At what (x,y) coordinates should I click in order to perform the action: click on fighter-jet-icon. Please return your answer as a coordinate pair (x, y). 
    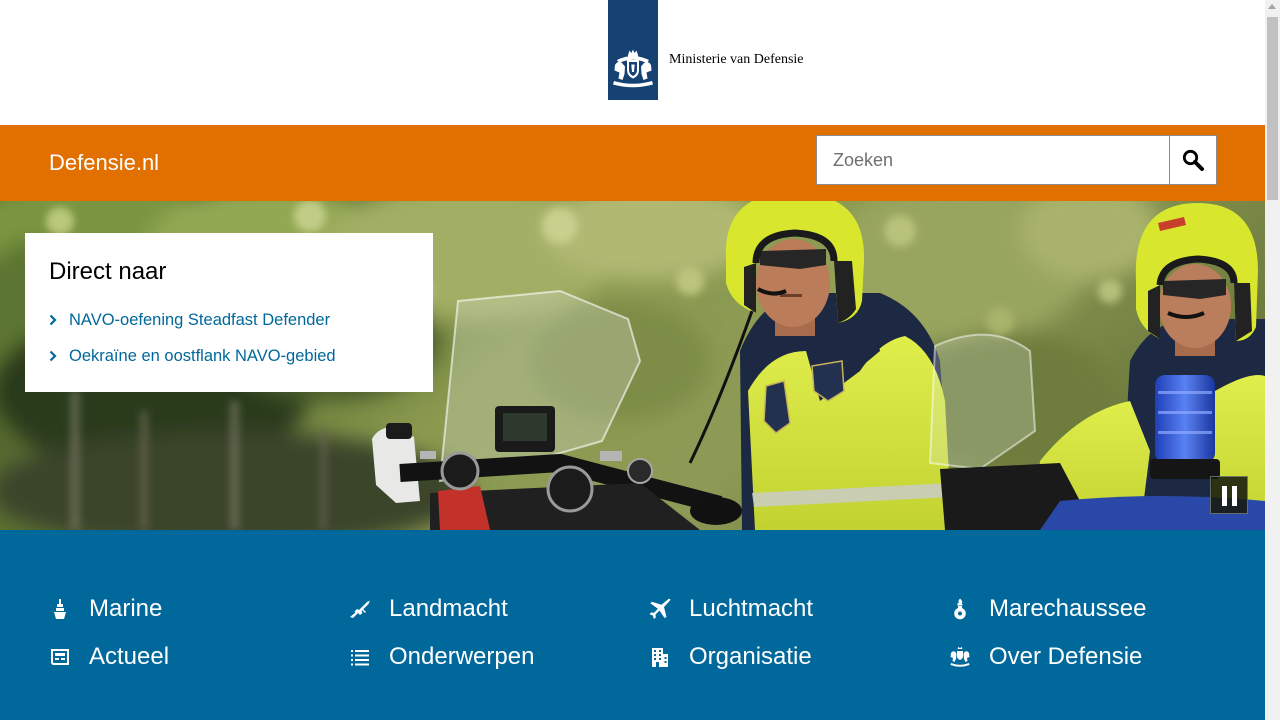
    Looking at the image, I should click on (660, 608).